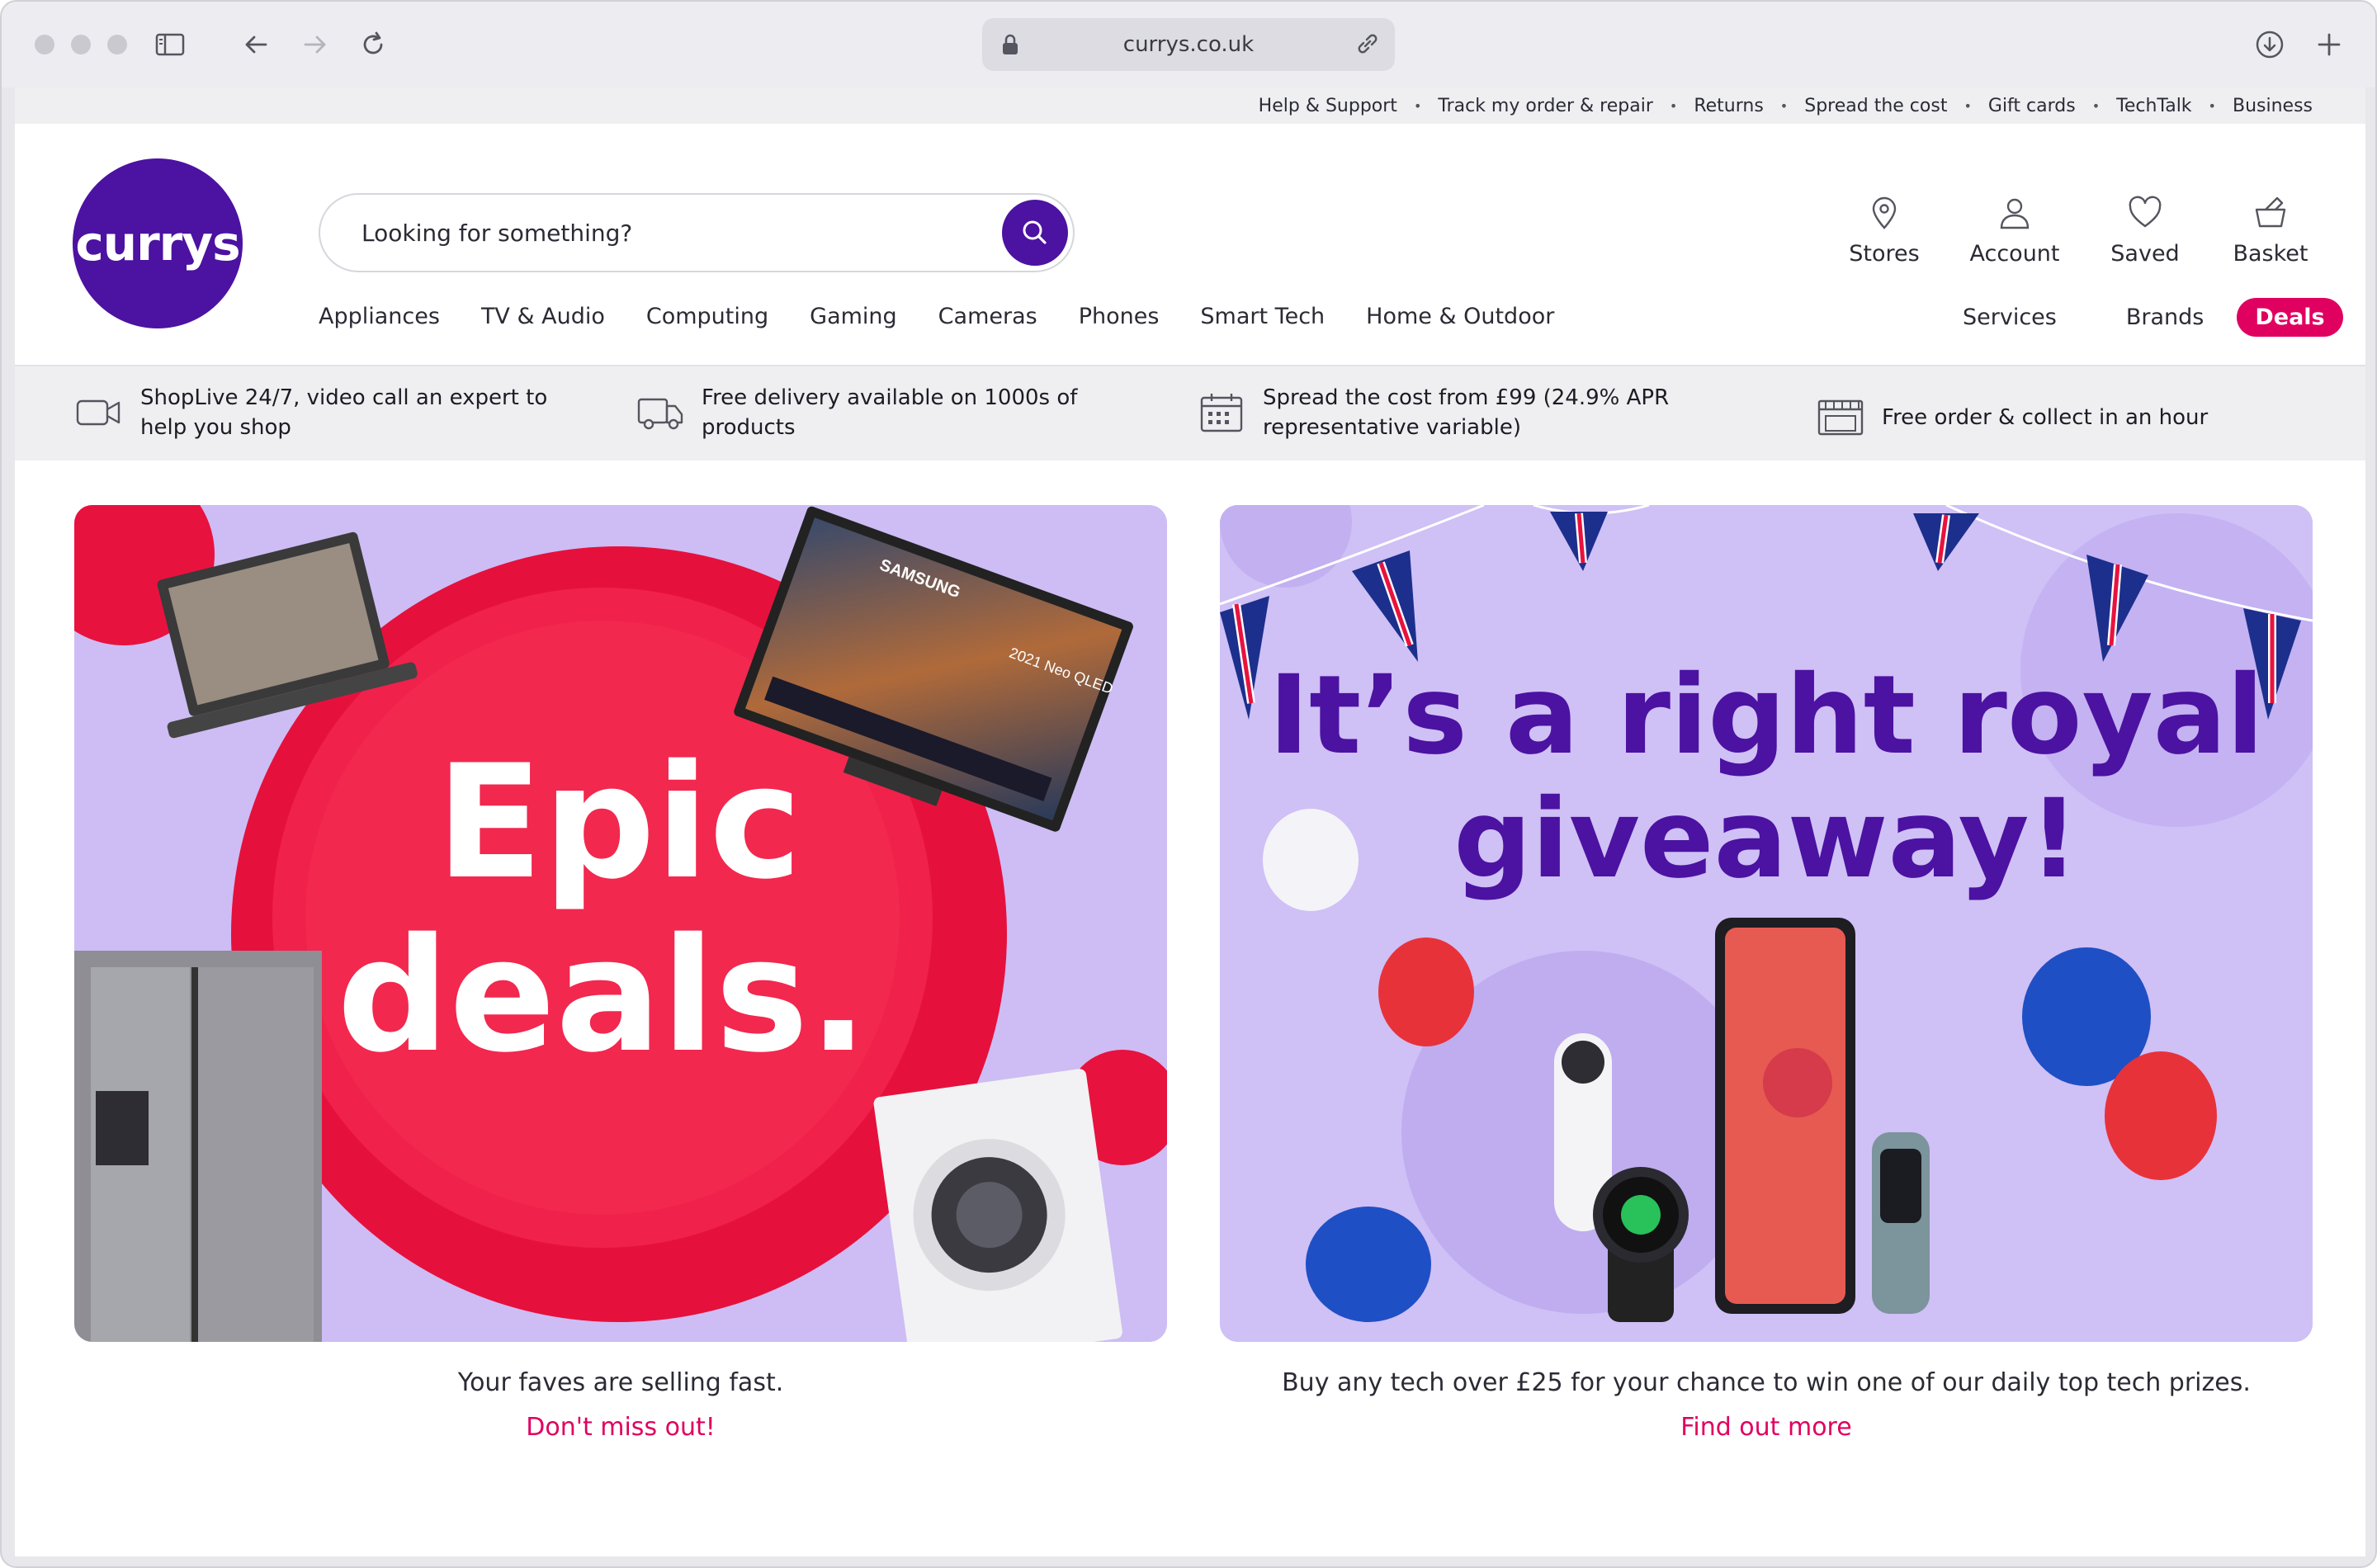 The image size is (2377, 1568). What do you see at coordinates (1466, 397) in the screenshot?
I see `usp-line: Spread the cost from £99 (24.9% APR` at bounding box center [1466, 397].